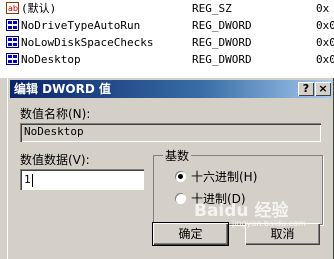  Describe the element at coordinates (55, 114) in the screenshot. I see `value-name-label: 数值名称(N):` at that location.